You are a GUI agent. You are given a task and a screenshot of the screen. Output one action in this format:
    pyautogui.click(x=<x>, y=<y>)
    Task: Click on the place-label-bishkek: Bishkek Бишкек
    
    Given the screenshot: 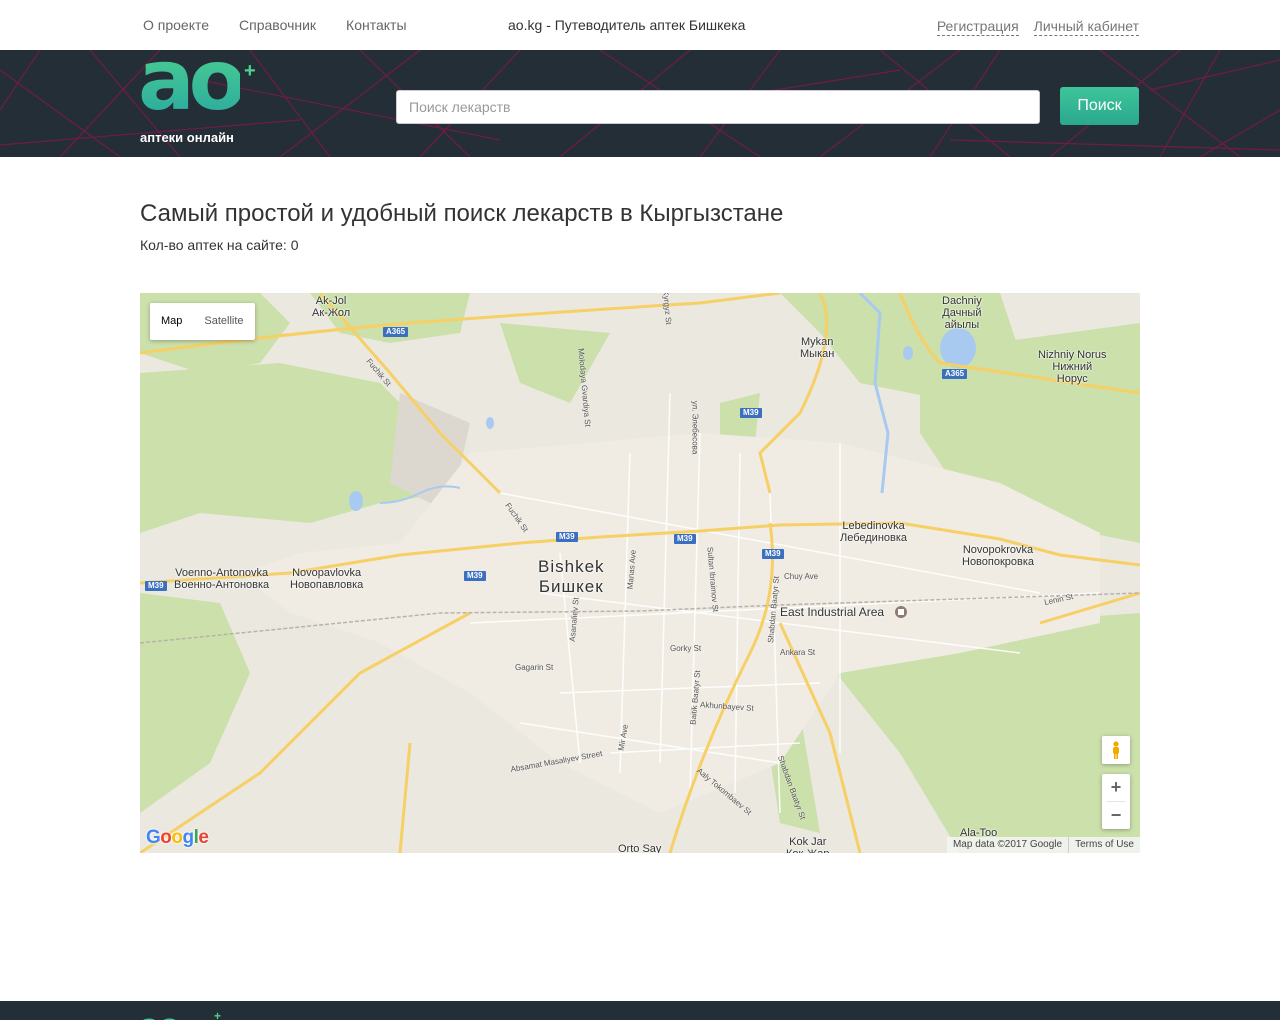 What is the action you would take?
    pyautogui.click(x=571, y=577)
    